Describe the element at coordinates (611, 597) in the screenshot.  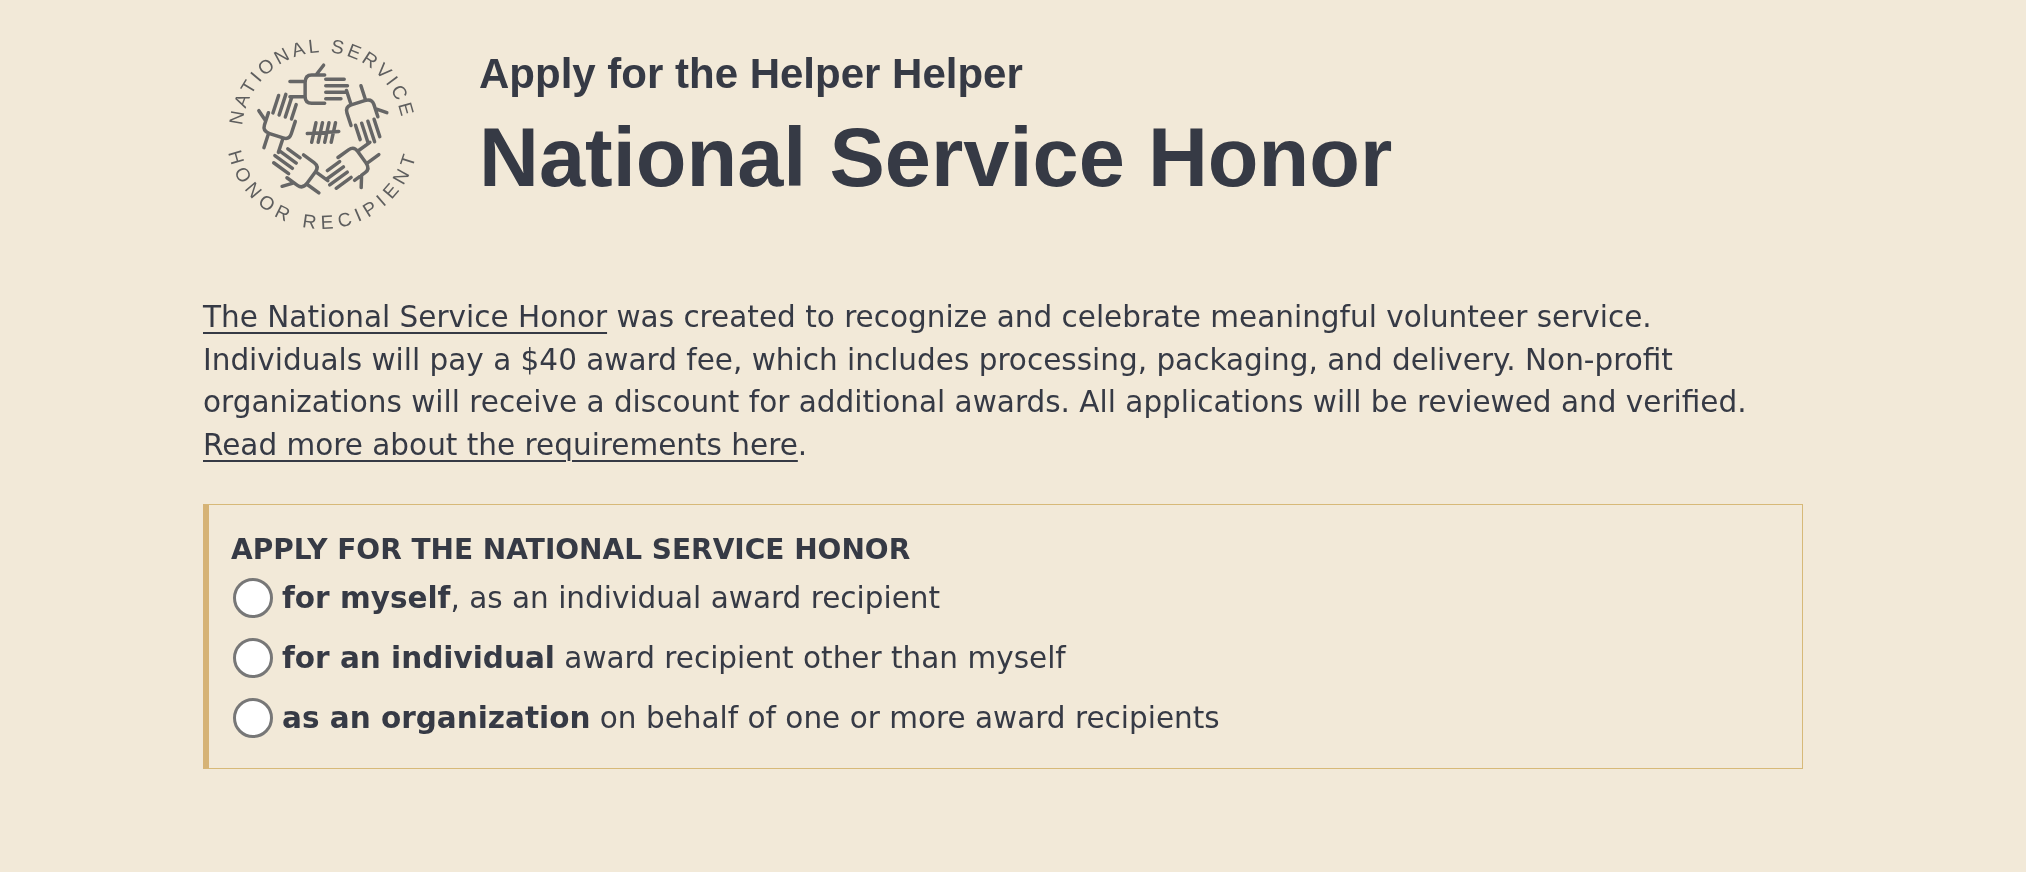
I see `radio-label: for myself, as an individual award recipient` at that location.